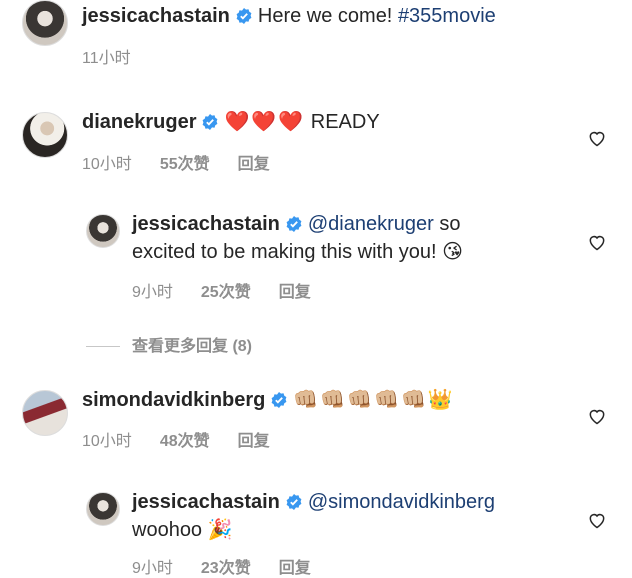 The height and width of the screenshot is (578, 632). What do you see at coordinates (103, 347) in the screenshot?
I see `divider` at bounding box center [103, 347].